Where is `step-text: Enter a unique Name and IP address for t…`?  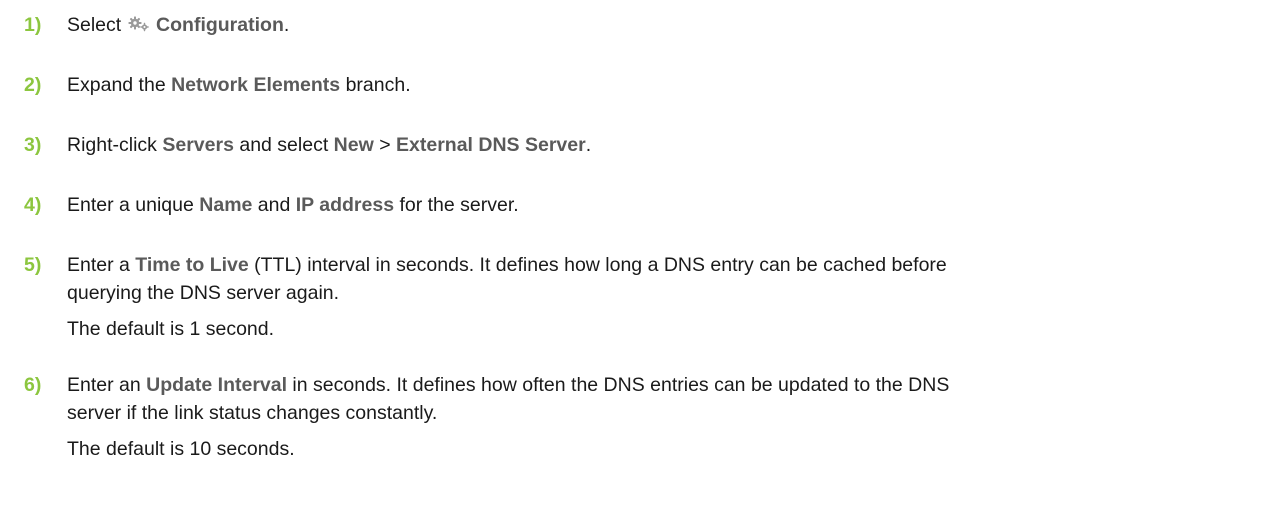 step-text: Enter a unique Name and IP address for t… is located at coordinates (293, 205).